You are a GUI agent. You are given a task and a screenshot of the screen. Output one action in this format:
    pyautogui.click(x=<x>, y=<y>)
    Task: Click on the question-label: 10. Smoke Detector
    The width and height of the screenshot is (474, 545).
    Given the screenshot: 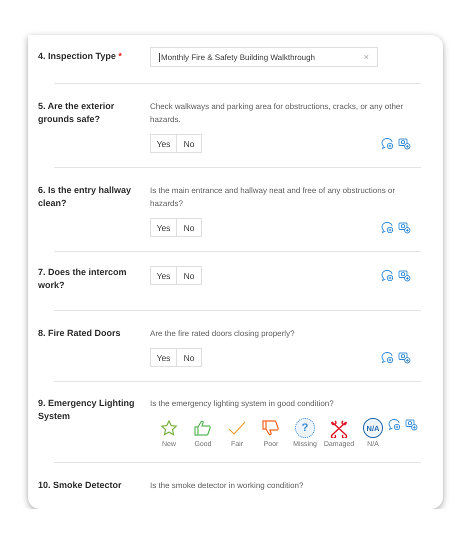 What is the action you would take?
    pyautogui.click(x=80, y=485)
    